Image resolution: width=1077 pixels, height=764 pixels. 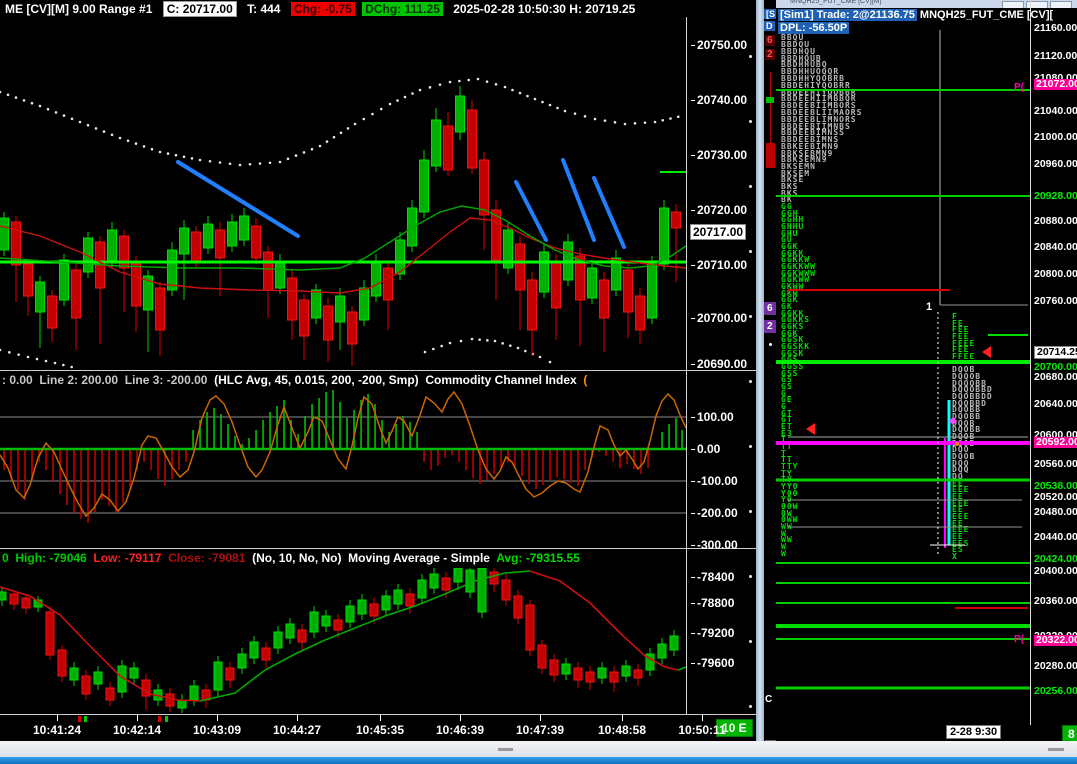 What do you see at coordinates (926, 733) in the screenshot?
I see `dom-time-axis: 2-28 9:30 8` at bounding box center [926, 733].